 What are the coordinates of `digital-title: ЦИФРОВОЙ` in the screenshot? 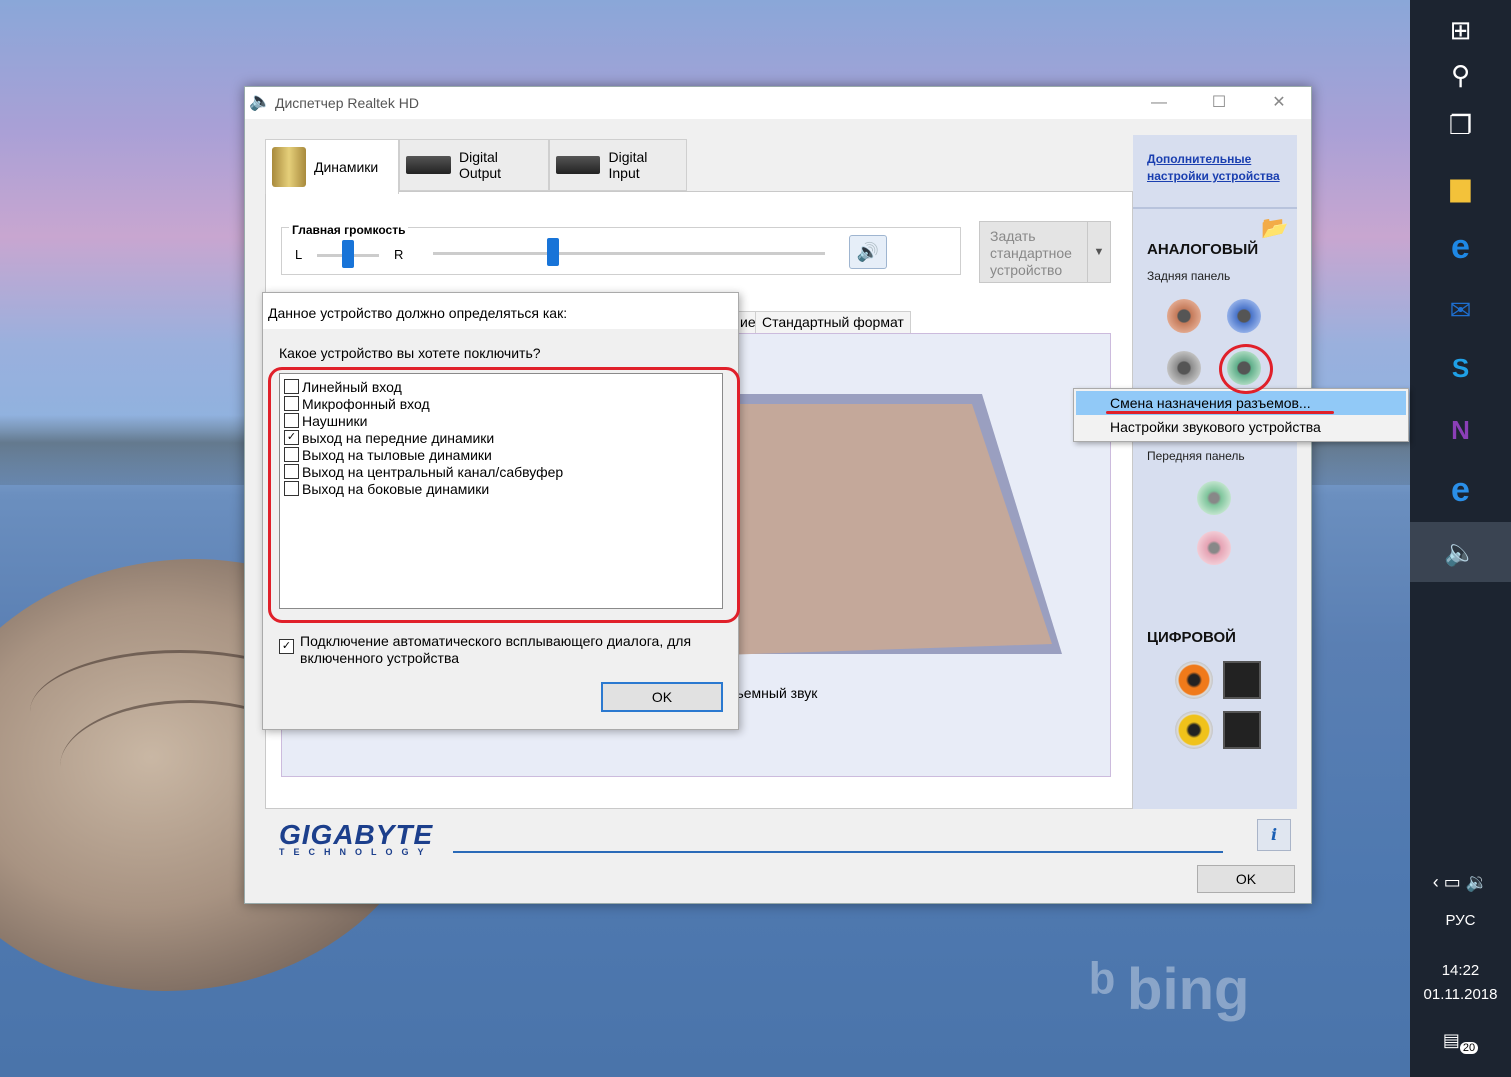 It's located at (1191, 637).